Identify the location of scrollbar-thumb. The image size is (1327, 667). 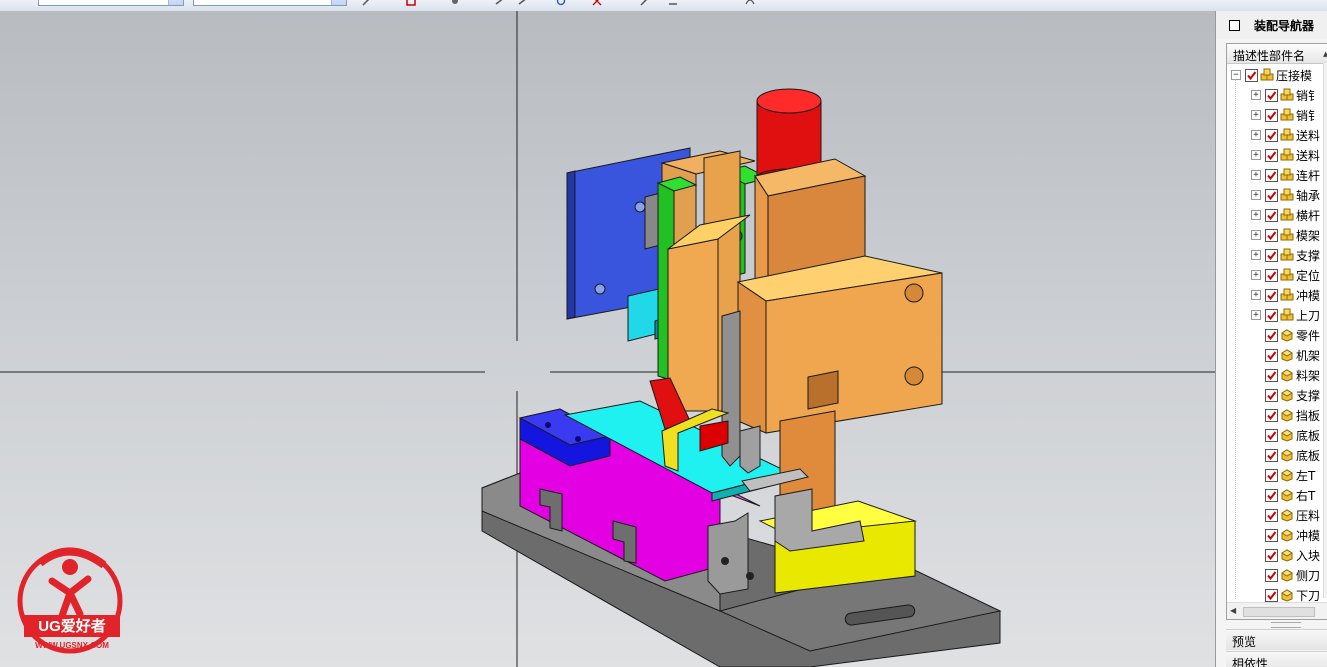
(1279, 612).